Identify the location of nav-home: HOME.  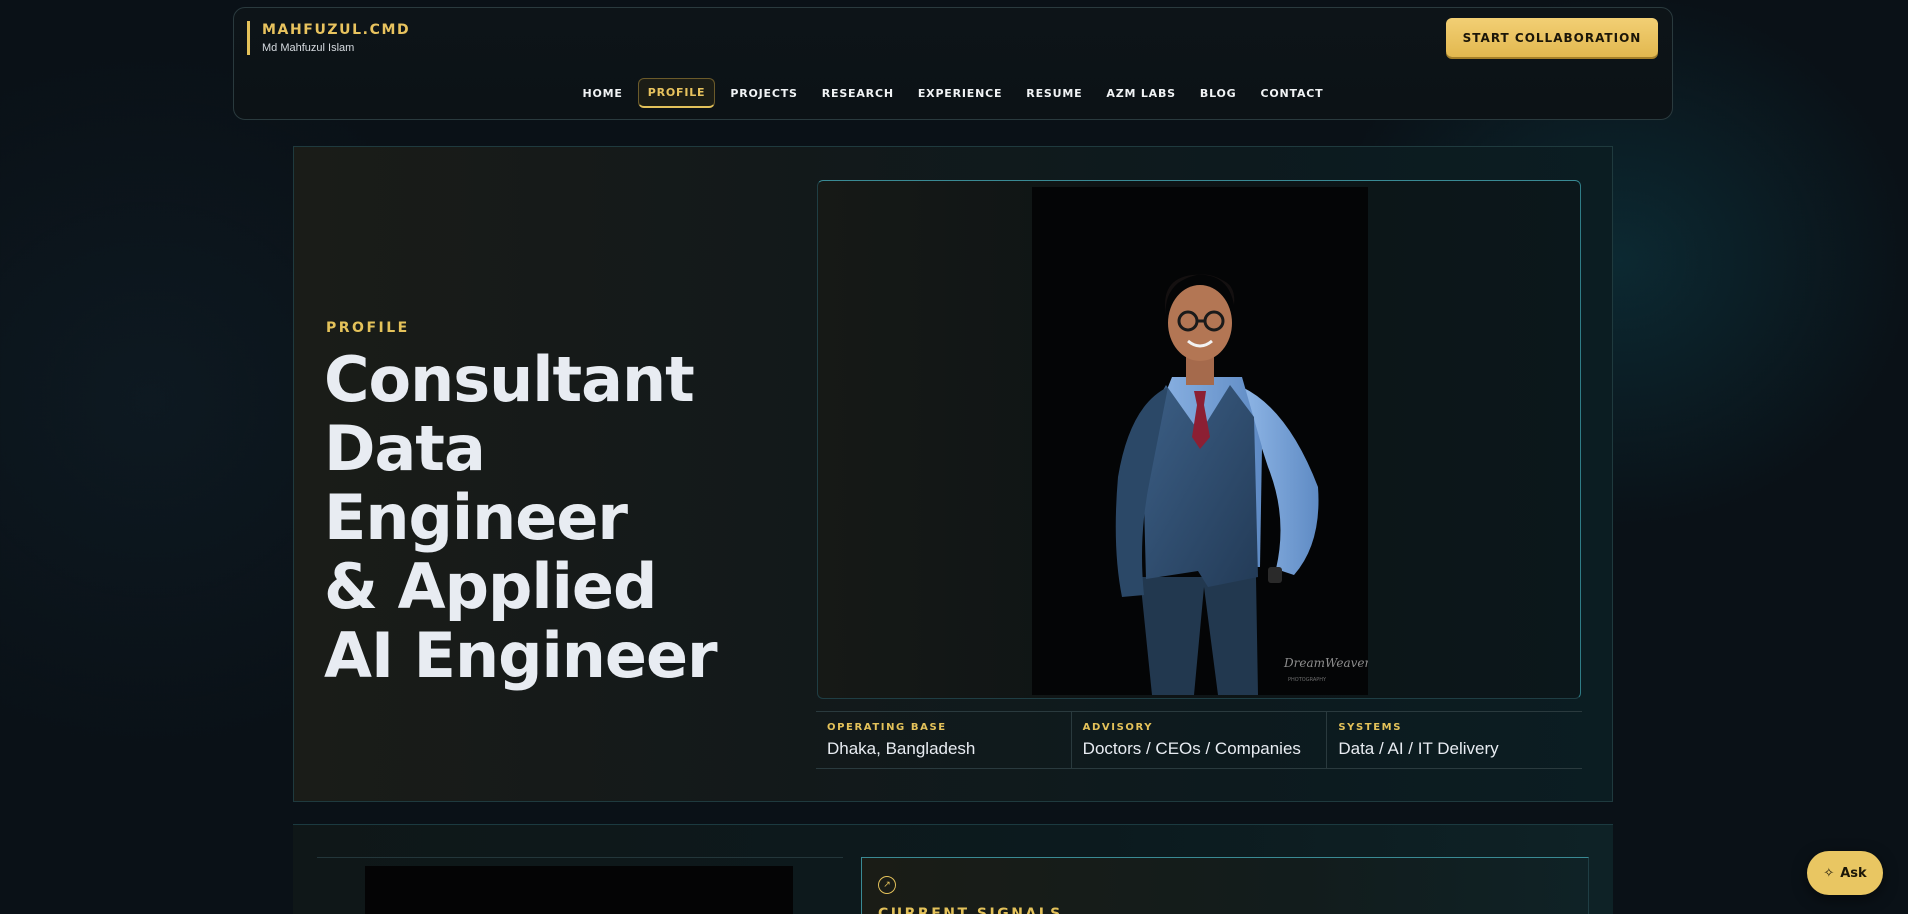
(603, 93).